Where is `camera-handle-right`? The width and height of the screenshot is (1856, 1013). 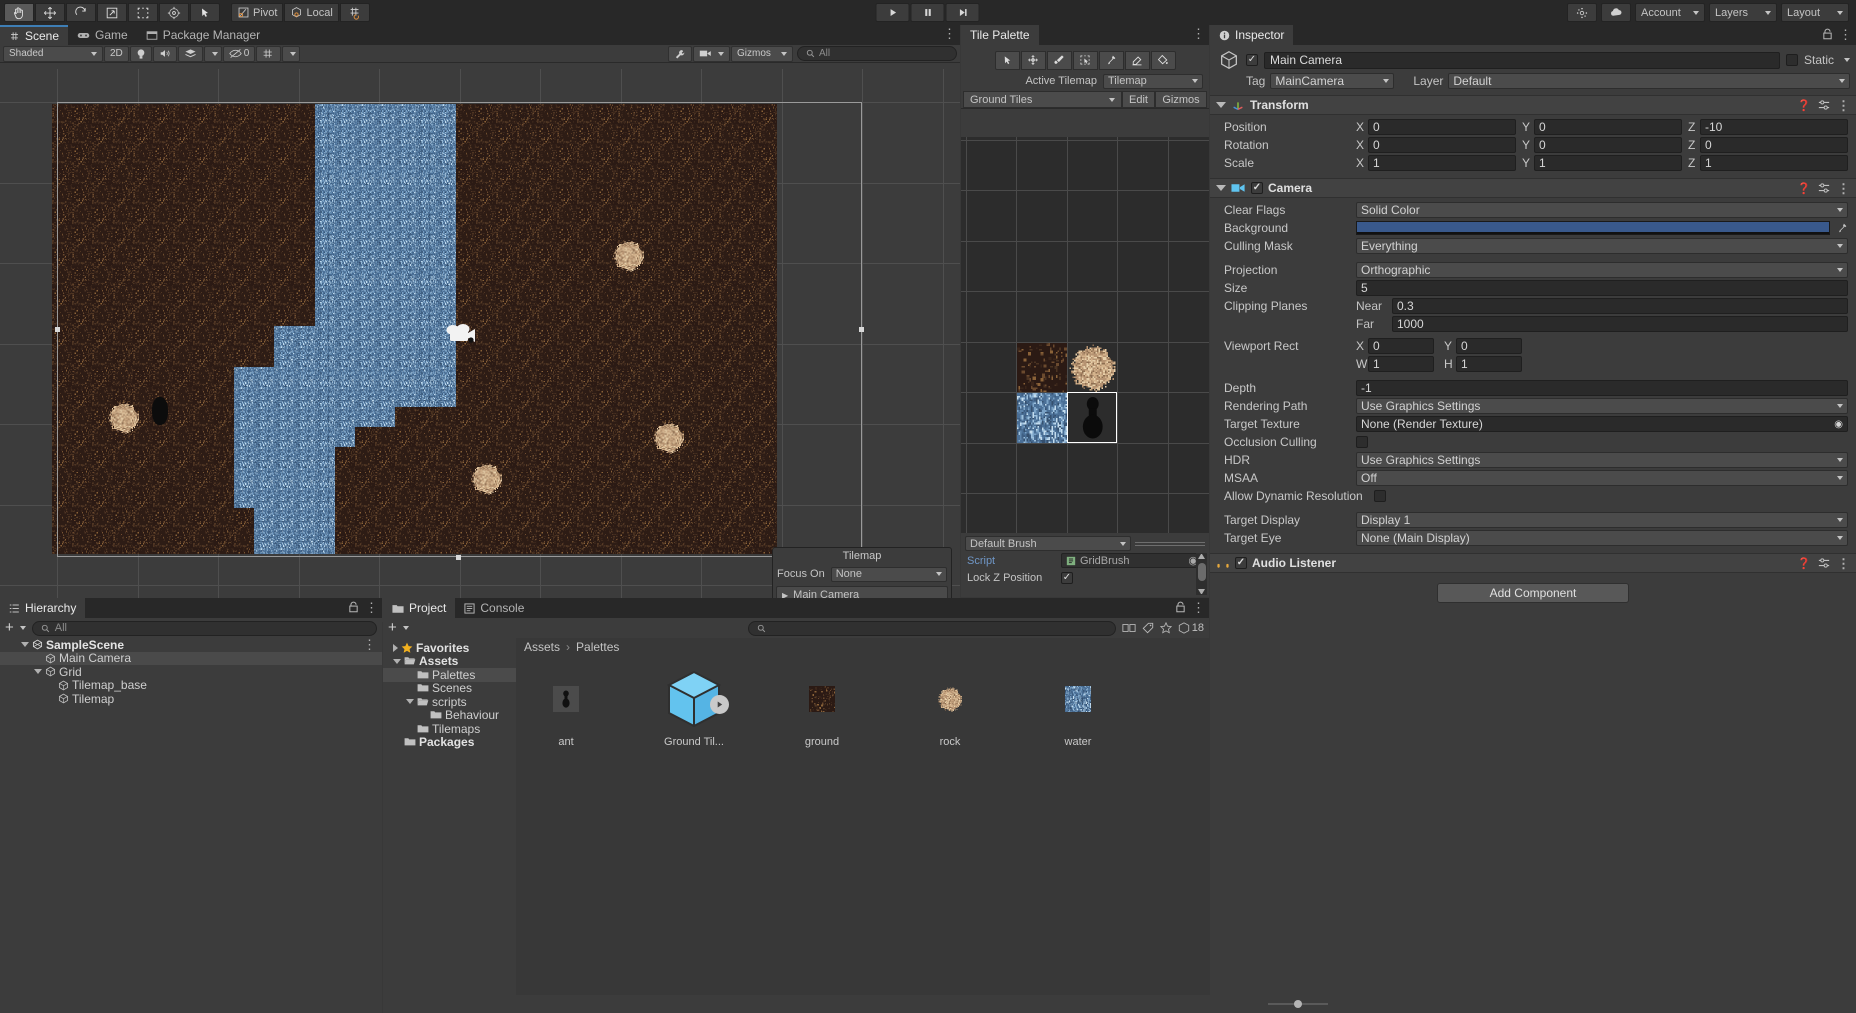
camera-handle-right is located at coordinates (861, 329).